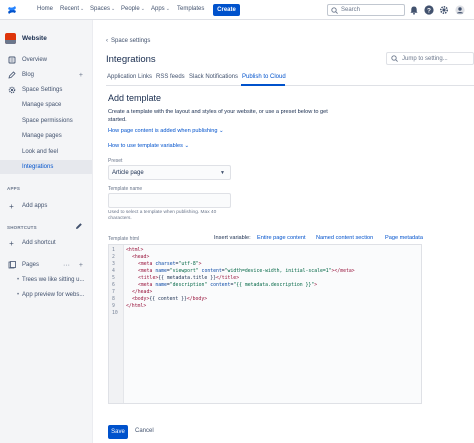  Describe the element at coordinates (81, 75) in the screenshot. I see `add-blog-icon: +` at that location.